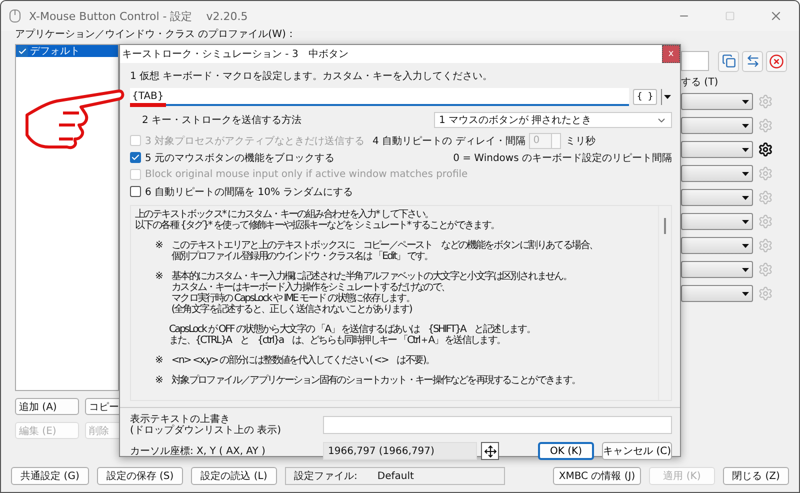 The width and height of the screenshot is (800, 493). Describe the element at coordinates (671, 54) in the screenshot. I see `close-button: x` at that location.